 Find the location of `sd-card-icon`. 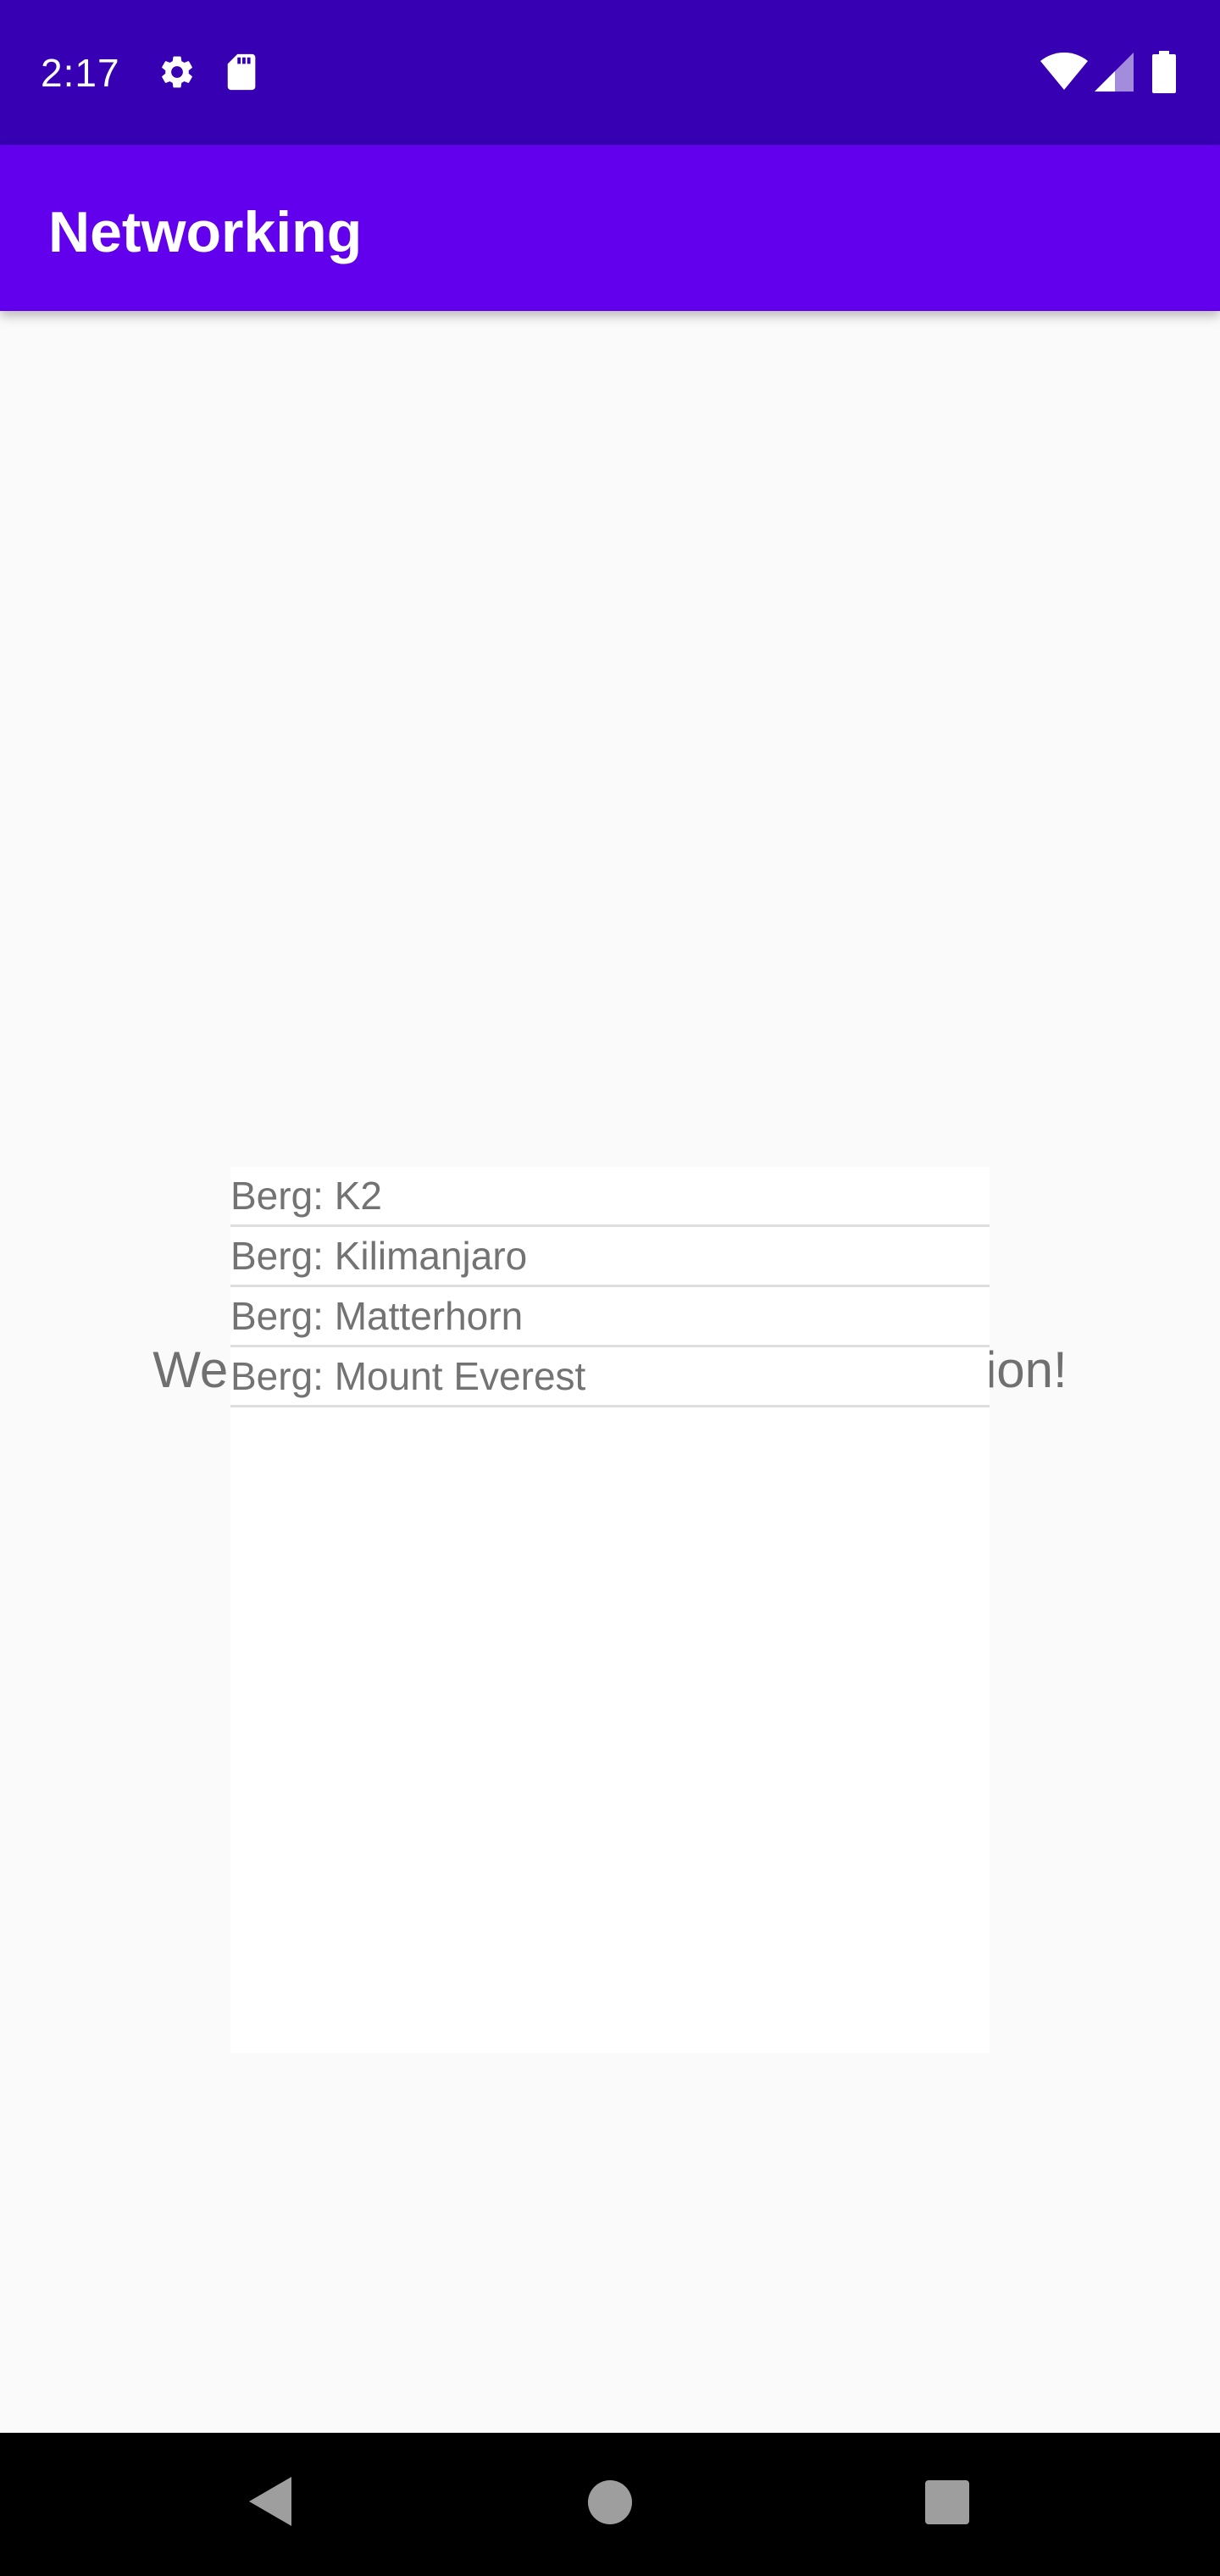

sd-card-icon is located at coordinates (241, 72).